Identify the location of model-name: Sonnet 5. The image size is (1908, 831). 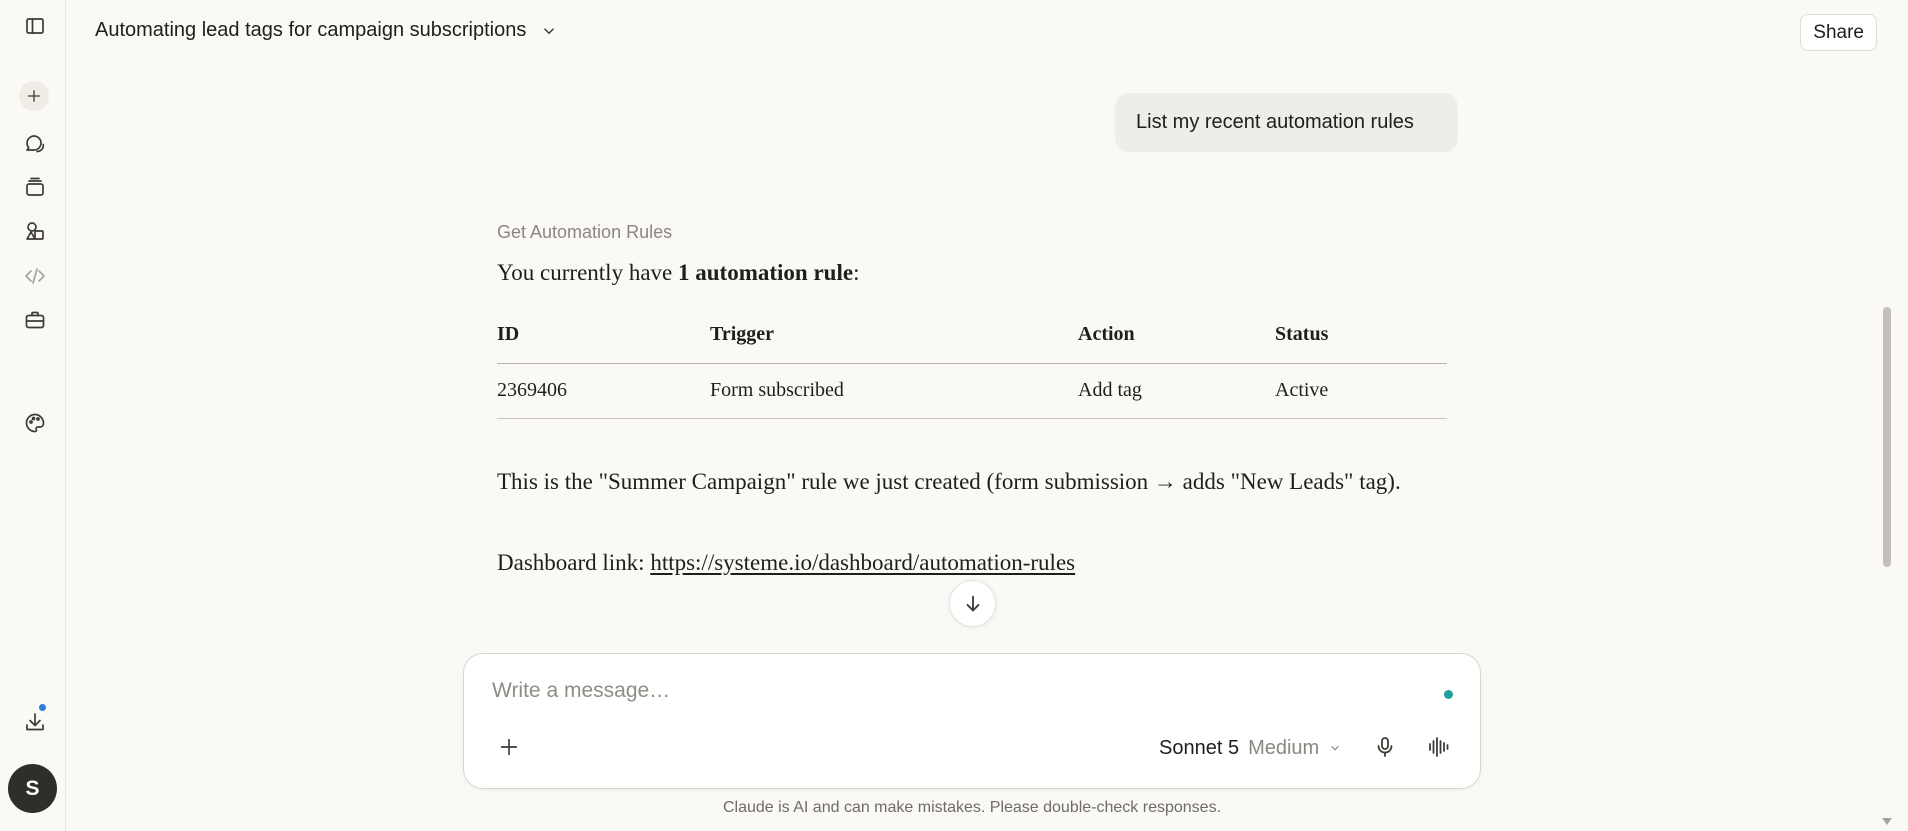
(1199, 747).